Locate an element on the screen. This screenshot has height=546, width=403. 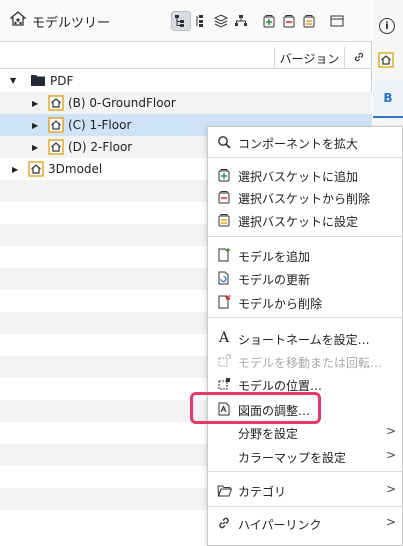
menu-item-set-colormap: カラーマップを設定 > is located at coordinates (305, 456).